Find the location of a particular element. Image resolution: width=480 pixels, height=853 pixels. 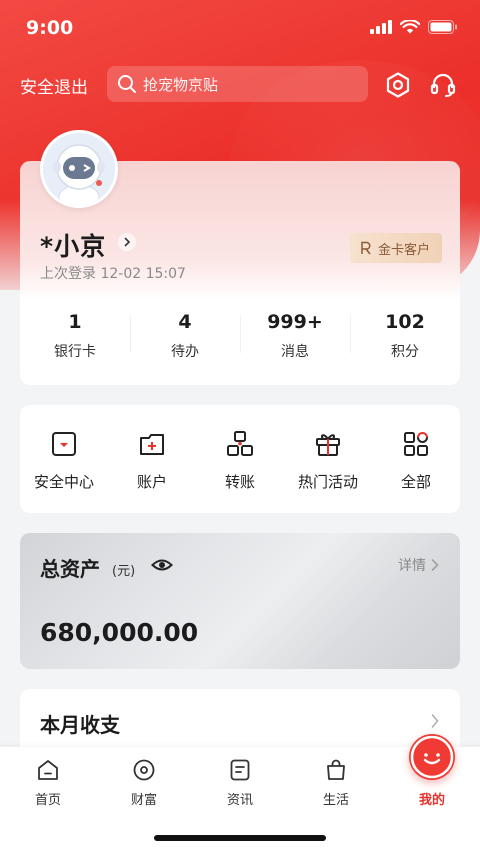

wifi-icon is located at coordinates (410, 27).